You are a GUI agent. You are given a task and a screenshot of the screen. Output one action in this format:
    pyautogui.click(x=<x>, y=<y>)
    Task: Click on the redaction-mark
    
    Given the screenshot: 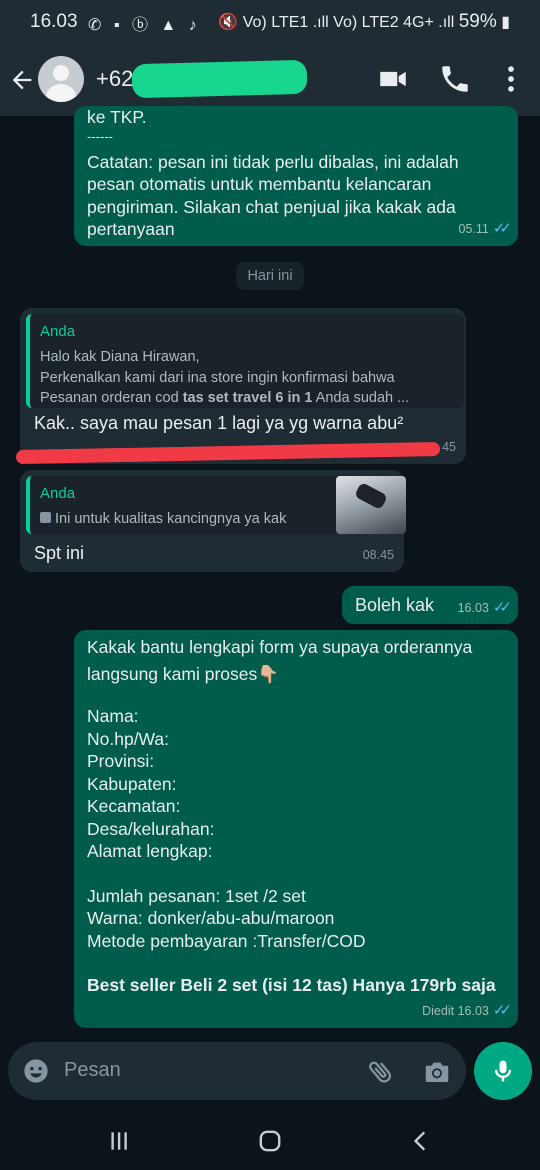 What is the action you would take?
    pyautogui.click(x=219, y=79)
    